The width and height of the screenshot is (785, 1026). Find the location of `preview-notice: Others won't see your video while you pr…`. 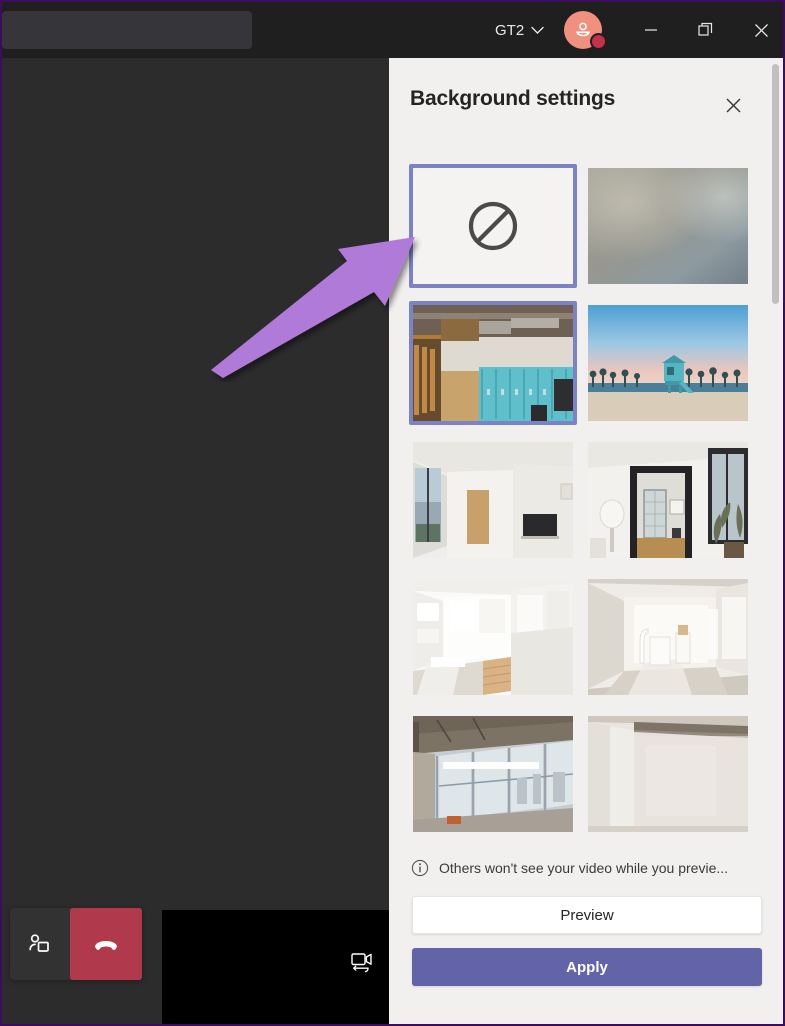

preview-notice: Others won't see your video while you pr… is located at coordinates (587, 868).